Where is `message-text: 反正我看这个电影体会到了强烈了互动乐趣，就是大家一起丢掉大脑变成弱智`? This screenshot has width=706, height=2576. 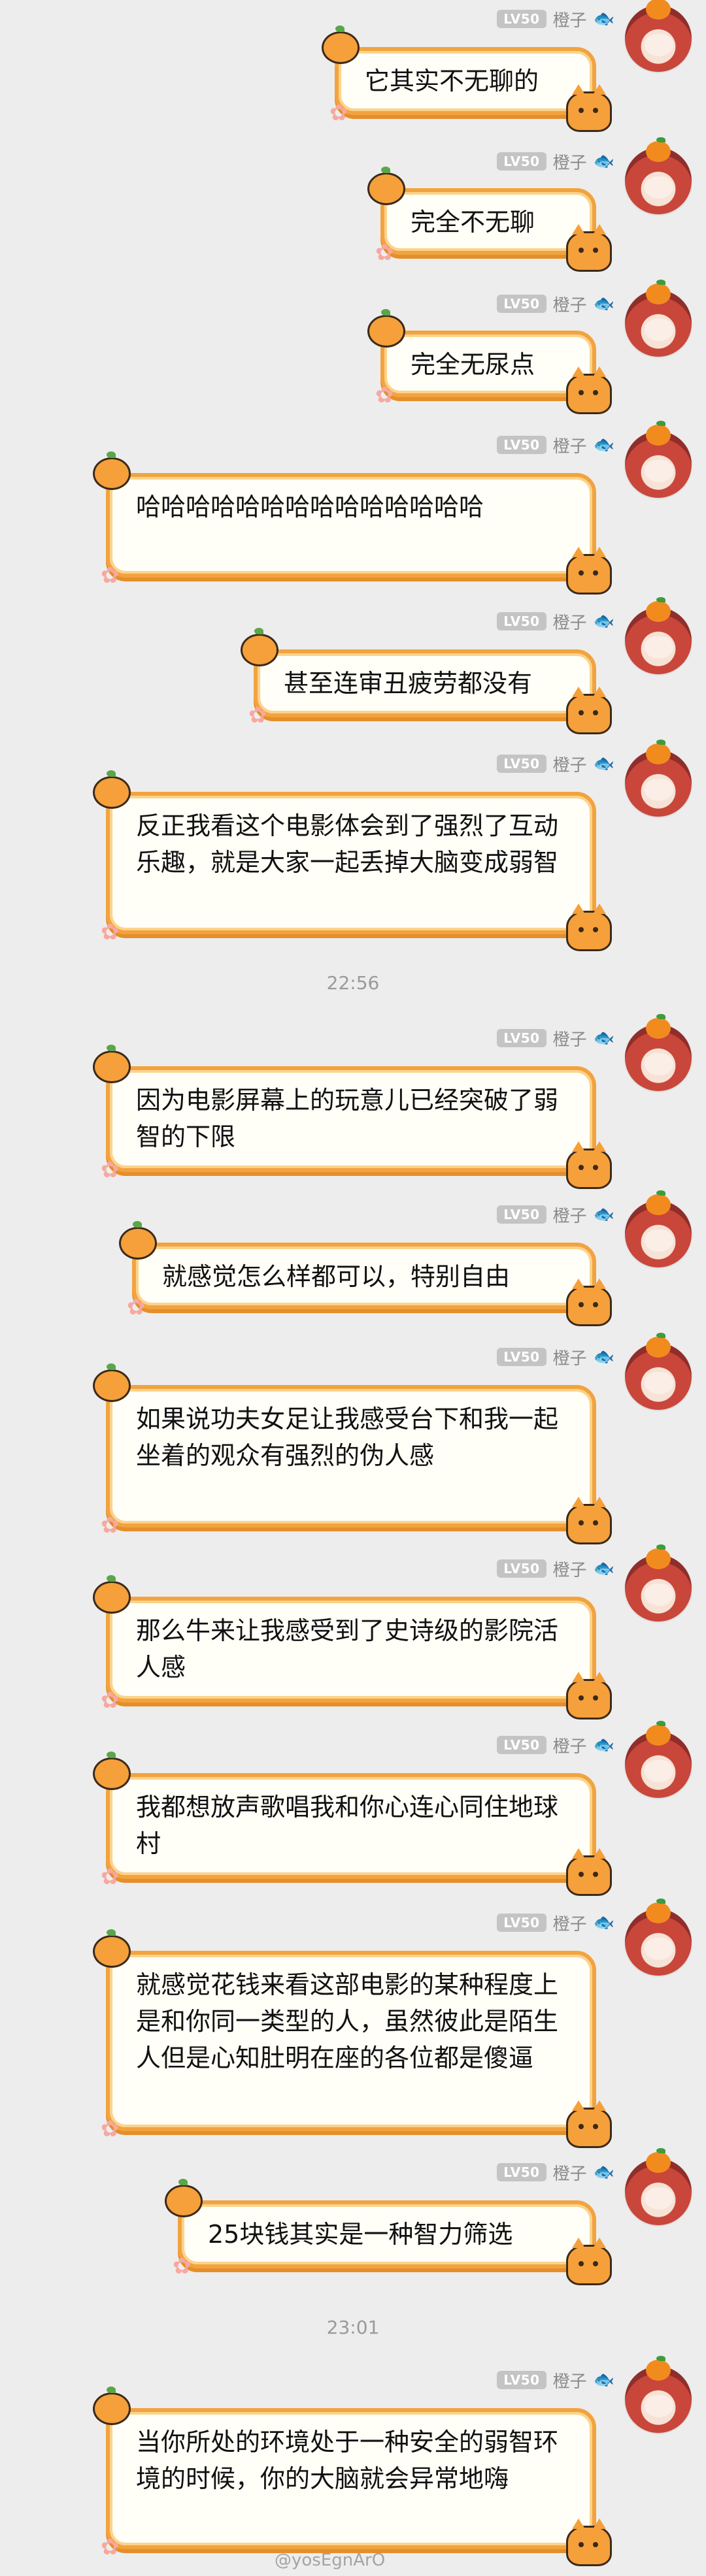
message-text: 反正我看这个电影体会到了强烈了互动乐趣，就是大家一起丢掉大脑变成弱智 is located at coordinates (347, 844).